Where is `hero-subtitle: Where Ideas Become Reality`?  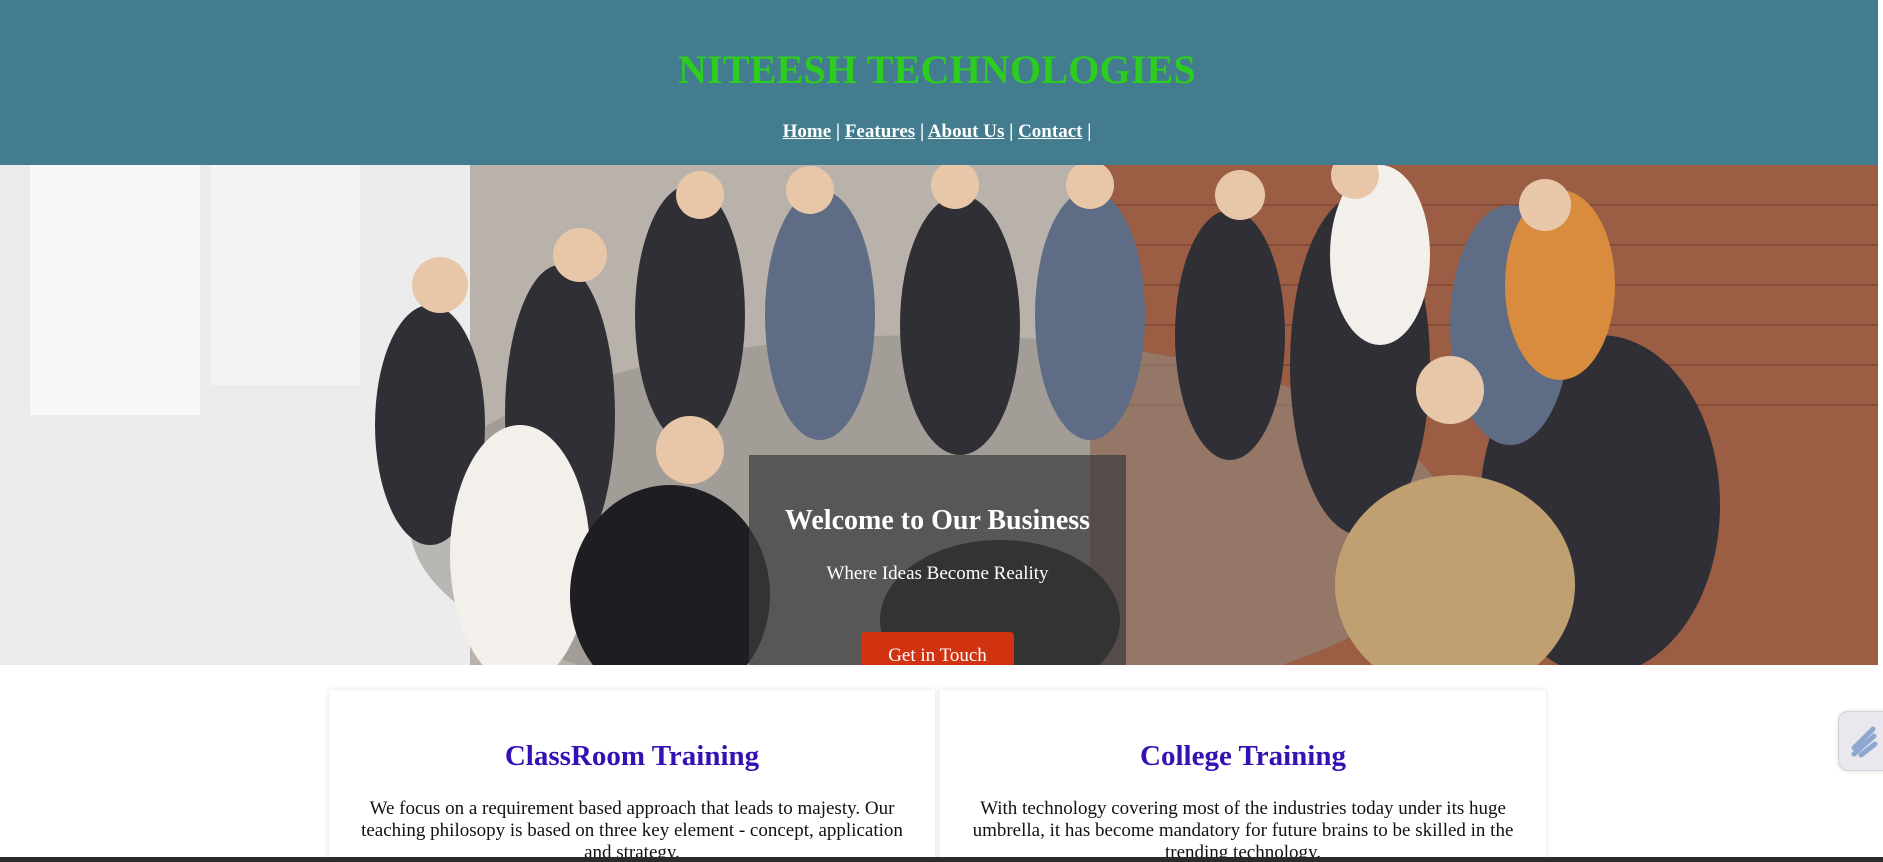
hero-subtitle: Where Ideas Become Reality is located at coordinates (937, 573).